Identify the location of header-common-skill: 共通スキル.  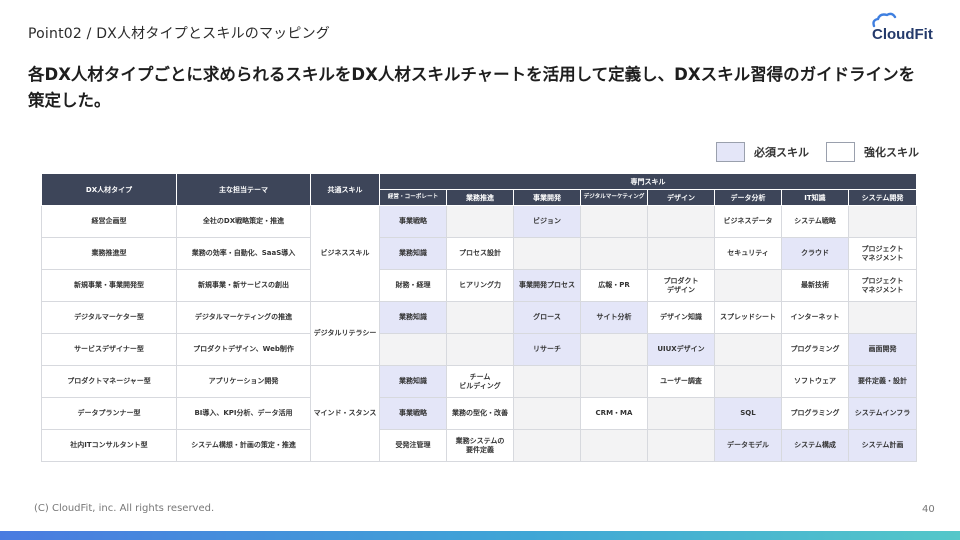
(345, 189).